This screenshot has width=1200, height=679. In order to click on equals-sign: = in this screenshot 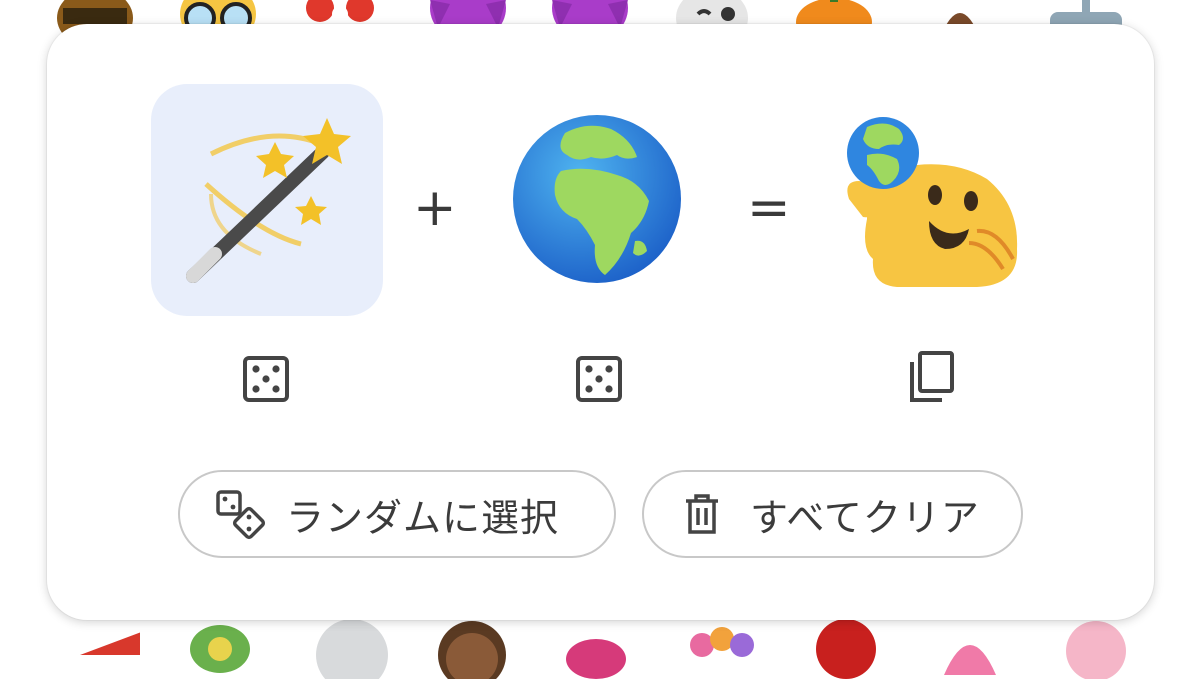, I will do `click(769, 208)`.